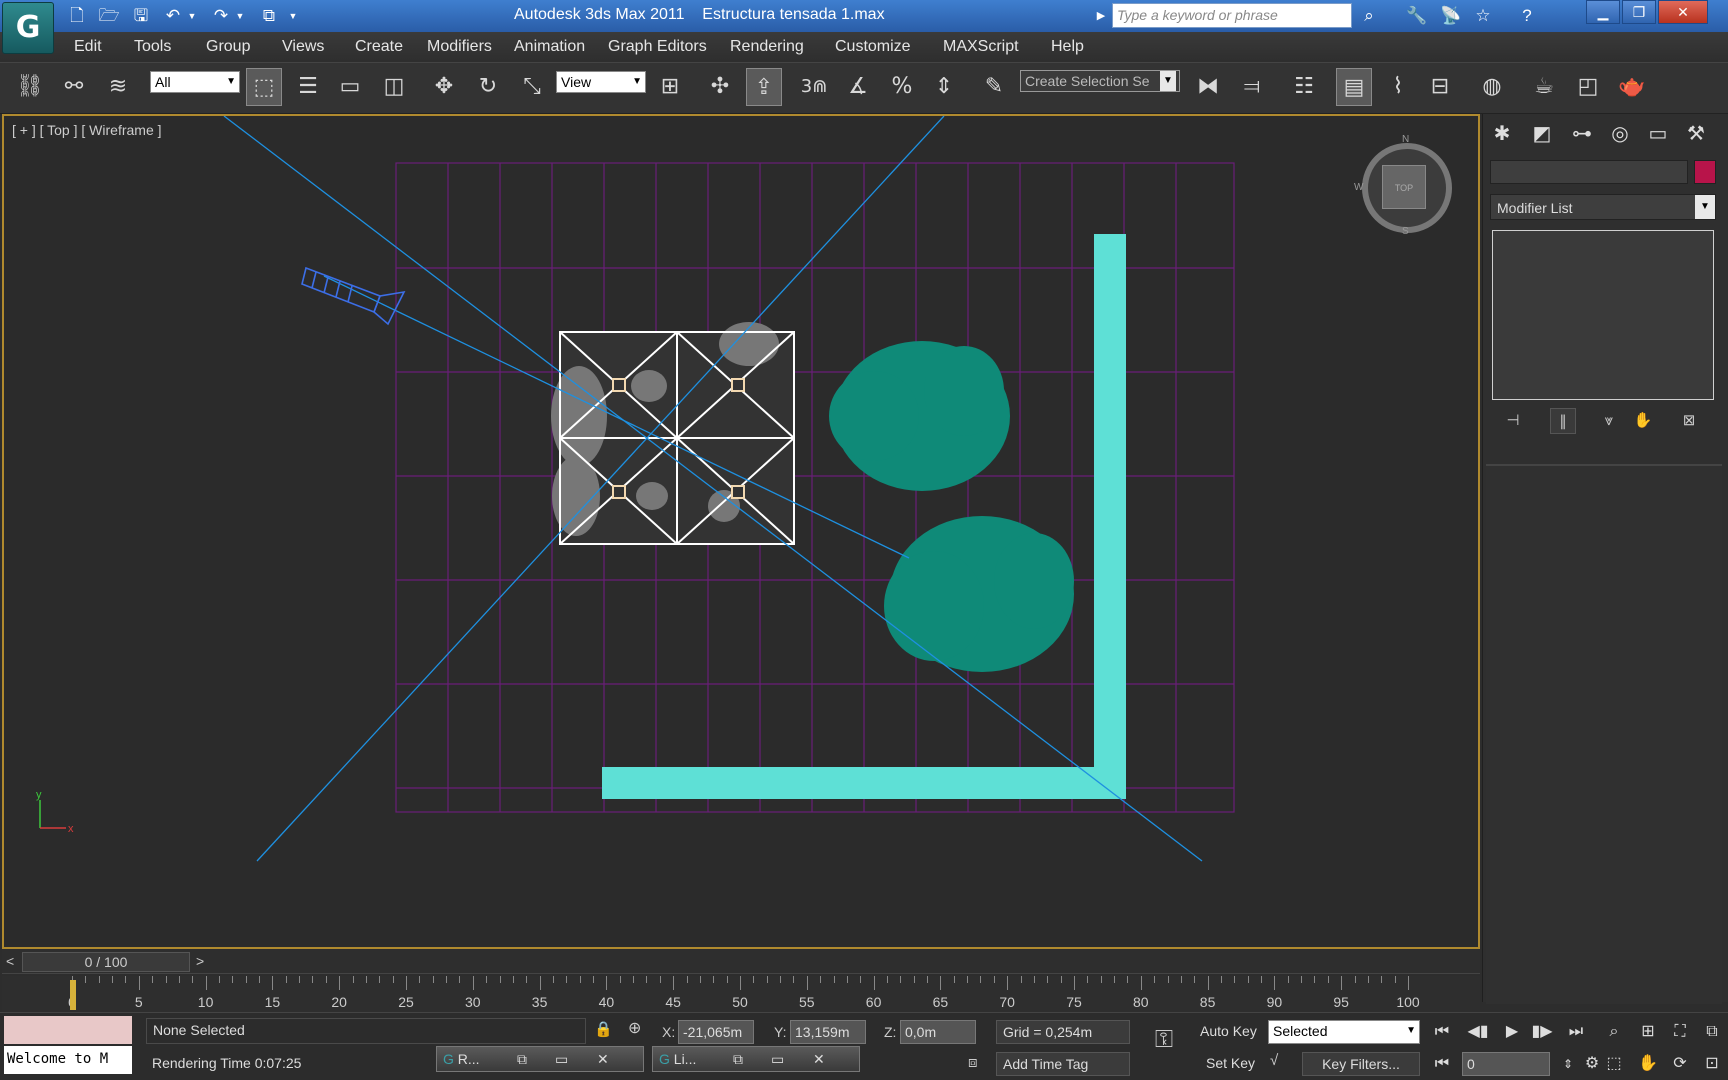 This screenshot has height=1080, width=1728. What do you see at coordinates (1588, 87) in the screenshot?
I see `rendered-frame-window-icon: ◰` at bounding box center [1588, 87].